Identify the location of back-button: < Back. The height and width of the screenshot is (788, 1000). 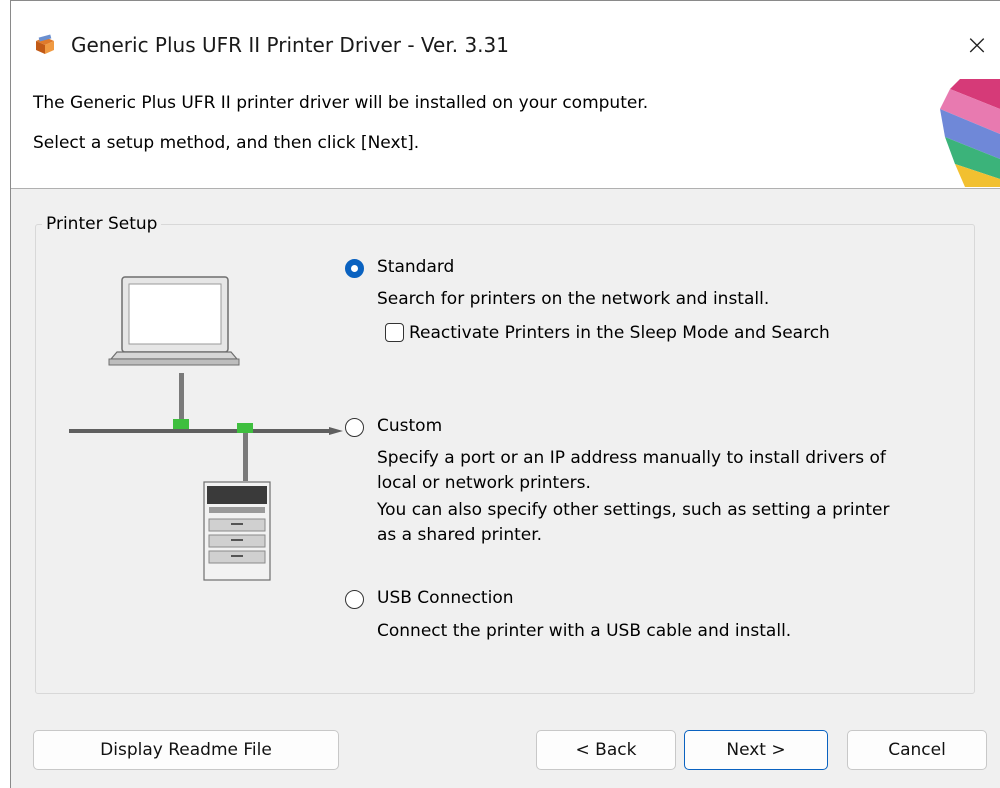
(606, 750).